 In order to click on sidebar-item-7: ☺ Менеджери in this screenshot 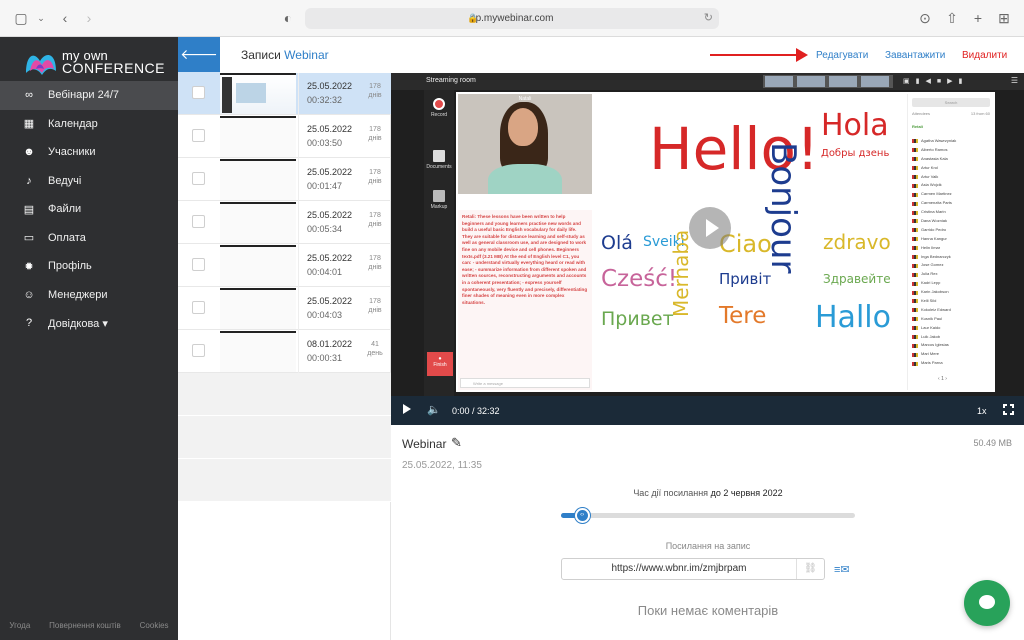, I will do `click(89, 295)`.